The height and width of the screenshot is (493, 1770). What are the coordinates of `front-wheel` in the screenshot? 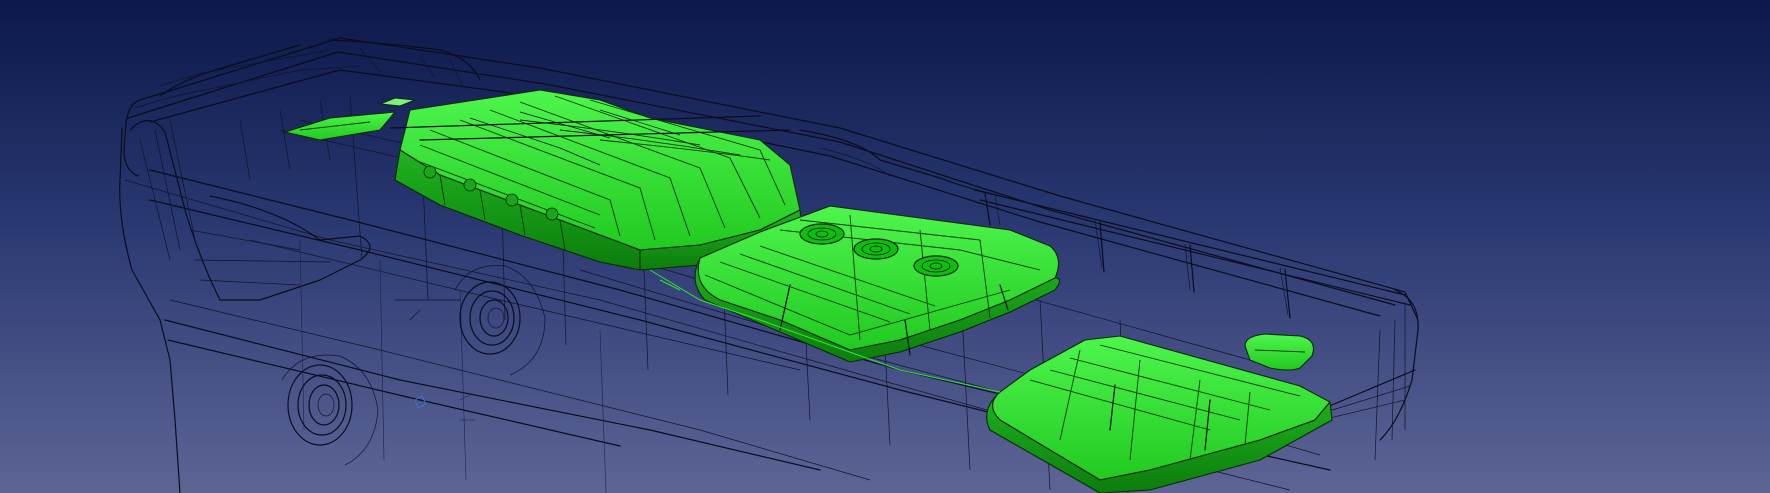 It's located at (500, 320).